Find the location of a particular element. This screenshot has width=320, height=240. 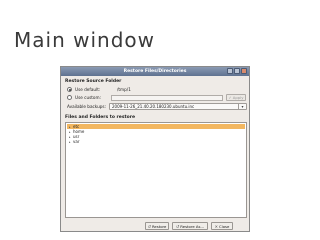

maximize-icon is located at coordinates (237, 71).